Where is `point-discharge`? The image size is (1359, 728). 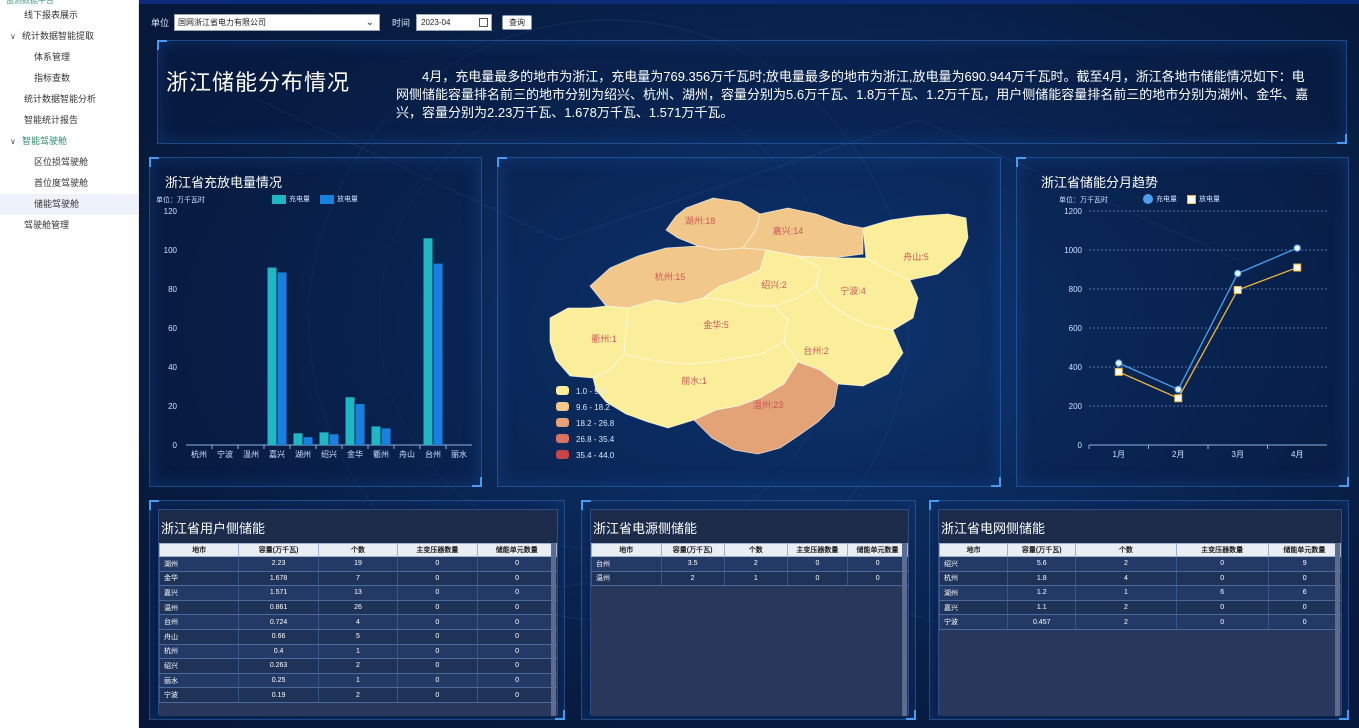 point-discharge is located at coordinates (1297, 267).